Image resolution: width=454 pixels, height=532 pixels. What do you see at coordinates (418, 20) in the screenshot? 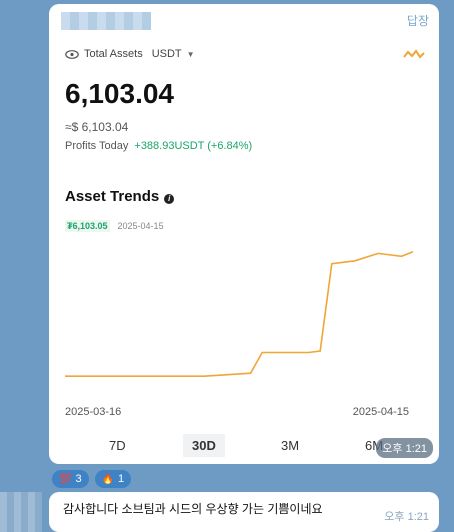
I see `reply-button: 답장` at bounding box center [418, 20].